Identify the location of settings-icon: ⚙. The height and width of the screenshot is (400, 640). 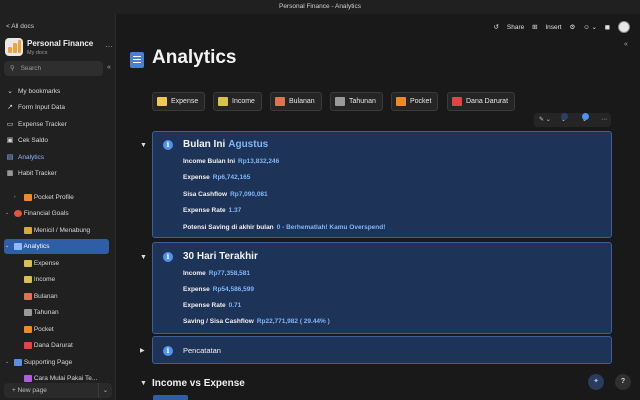
(572, 27).